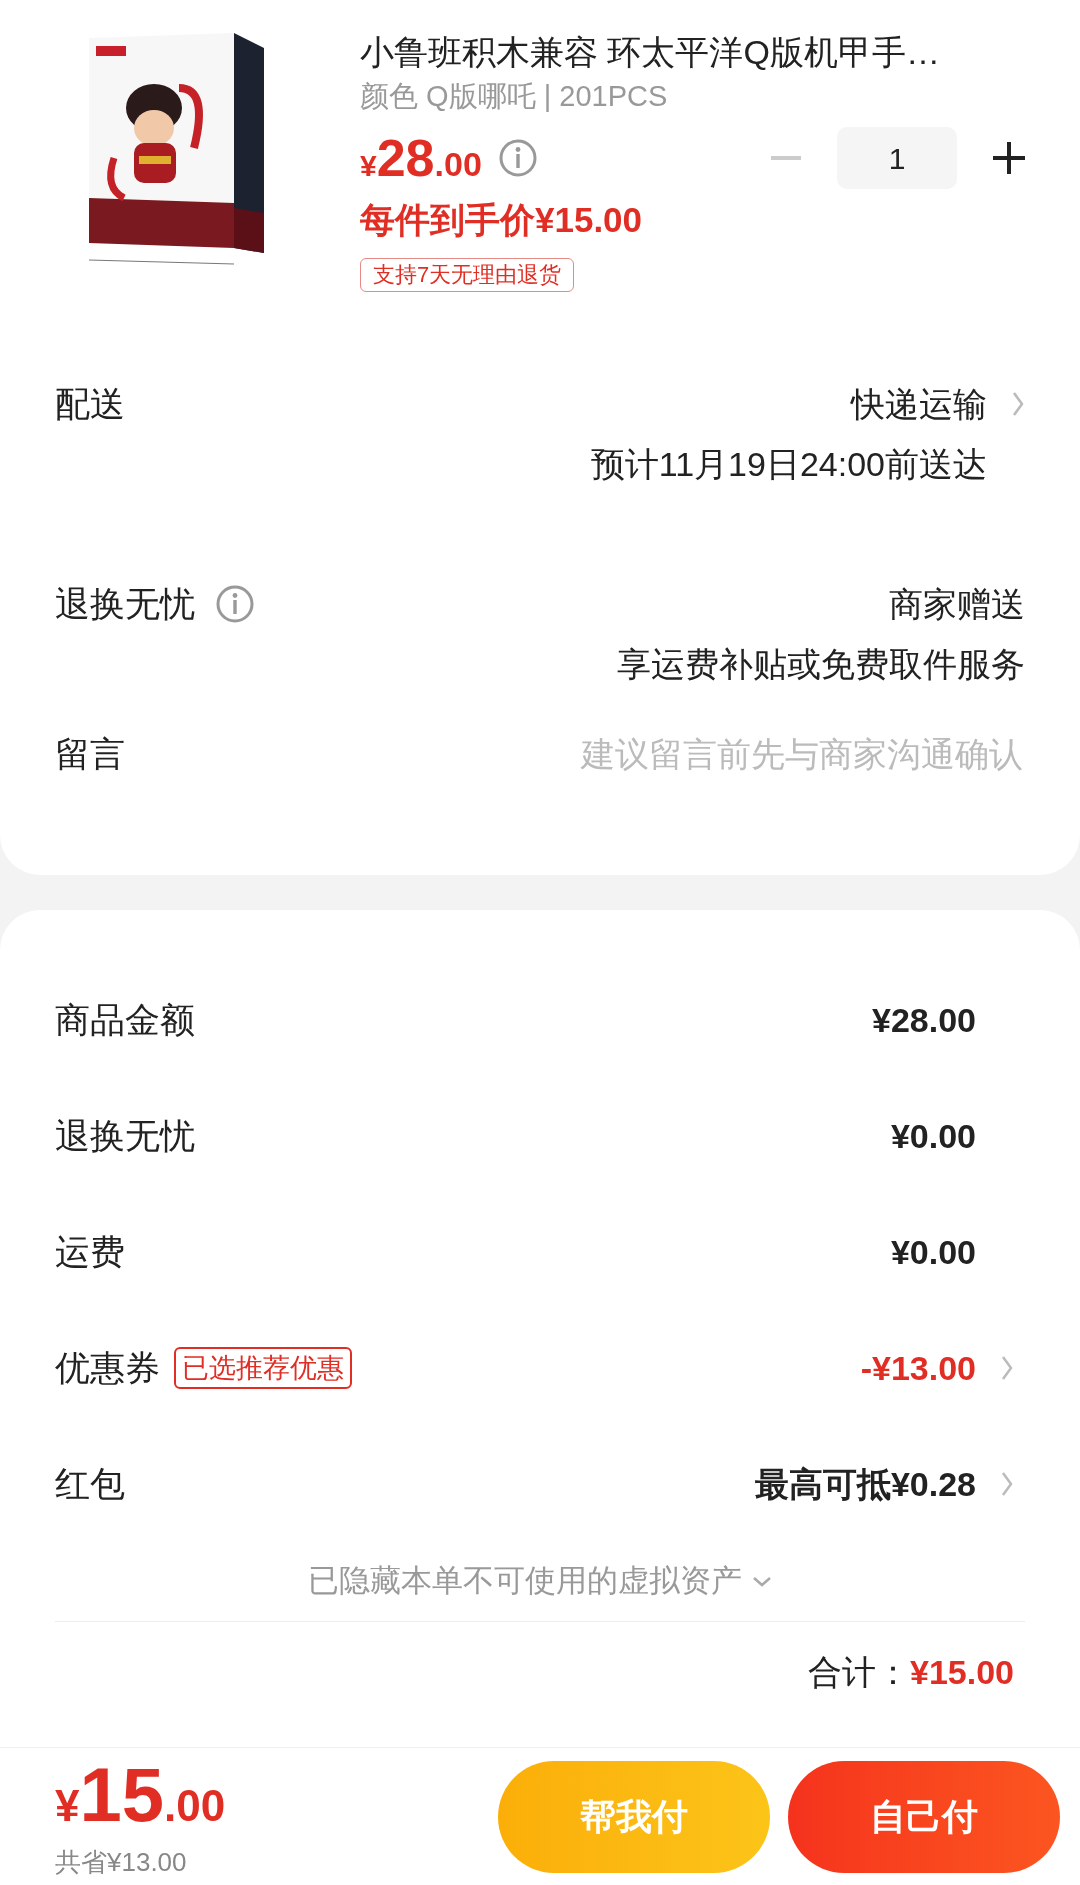 This screenshot has height=1885, width=1080. I want to click on summary-value: 最高可抵¥0.28, so click(865, 1484).